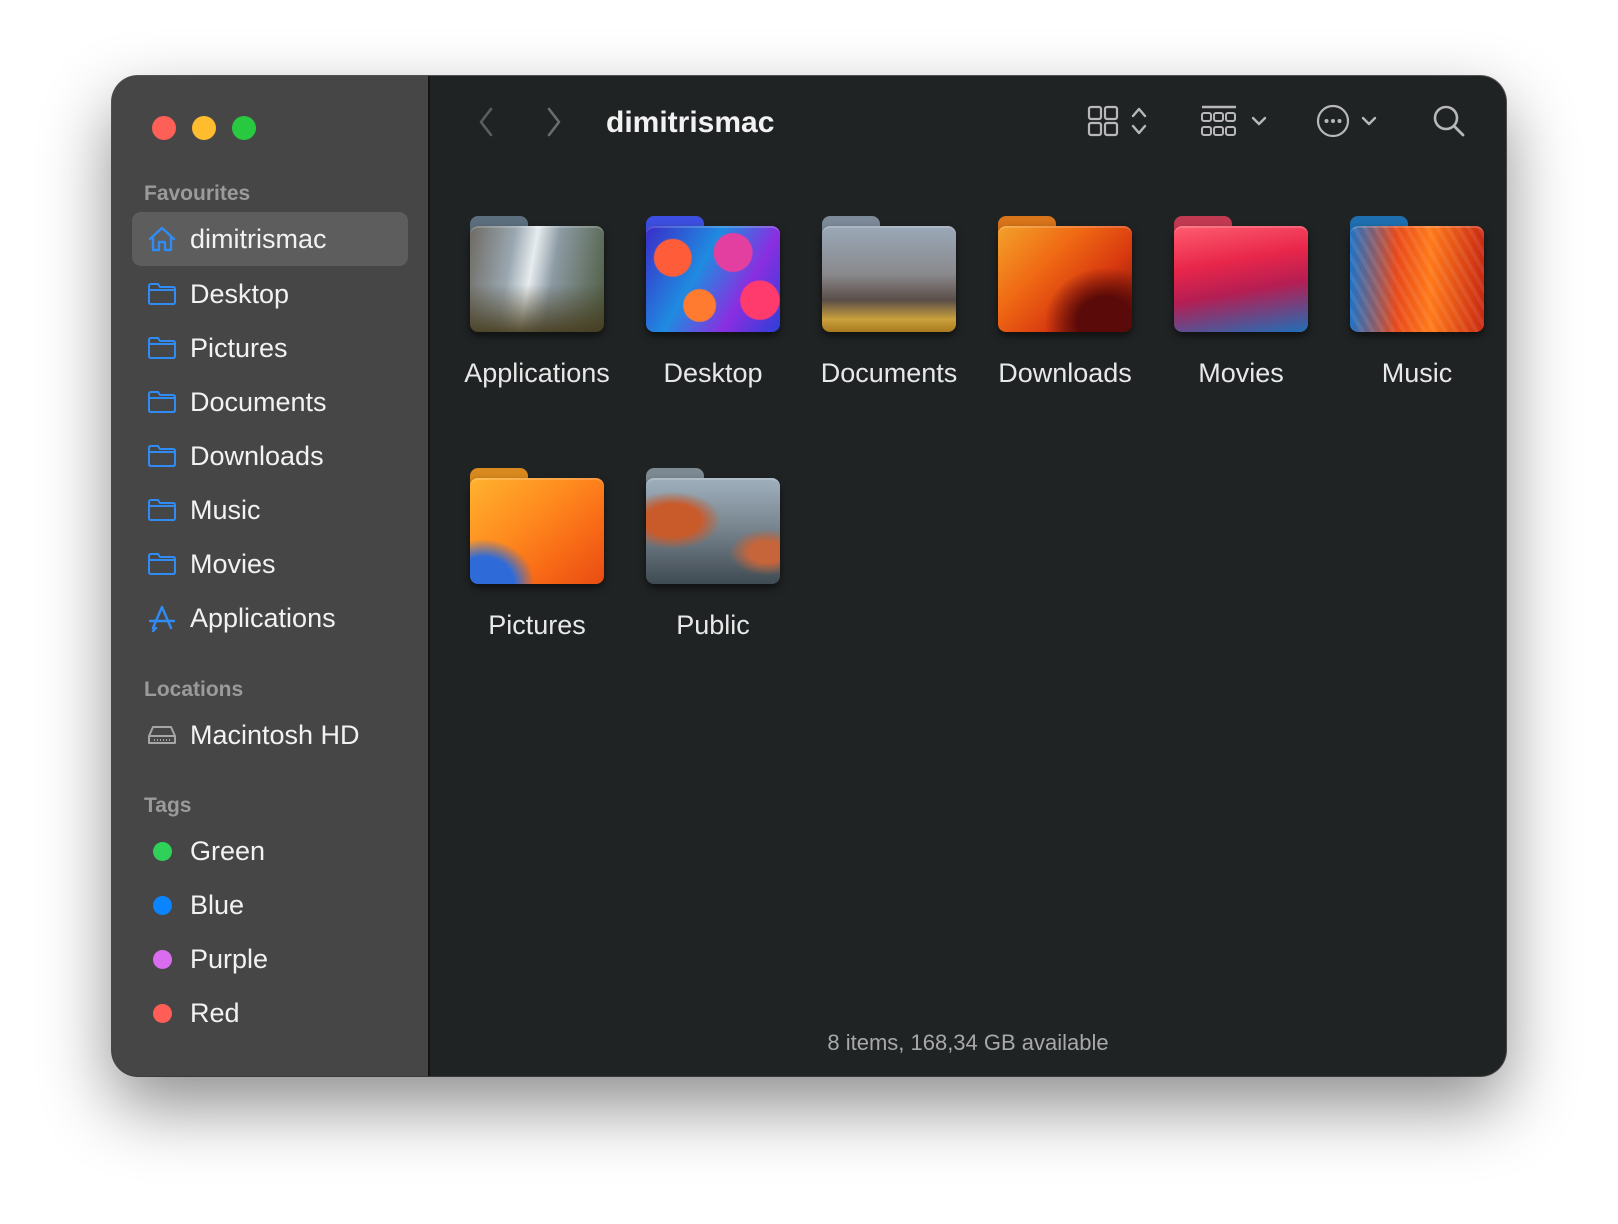  What do you see at coordinates (270, 905) in the screenshot?
I see `sidebar-item-tag-blue: Blue` at bounding box center [270, 905].